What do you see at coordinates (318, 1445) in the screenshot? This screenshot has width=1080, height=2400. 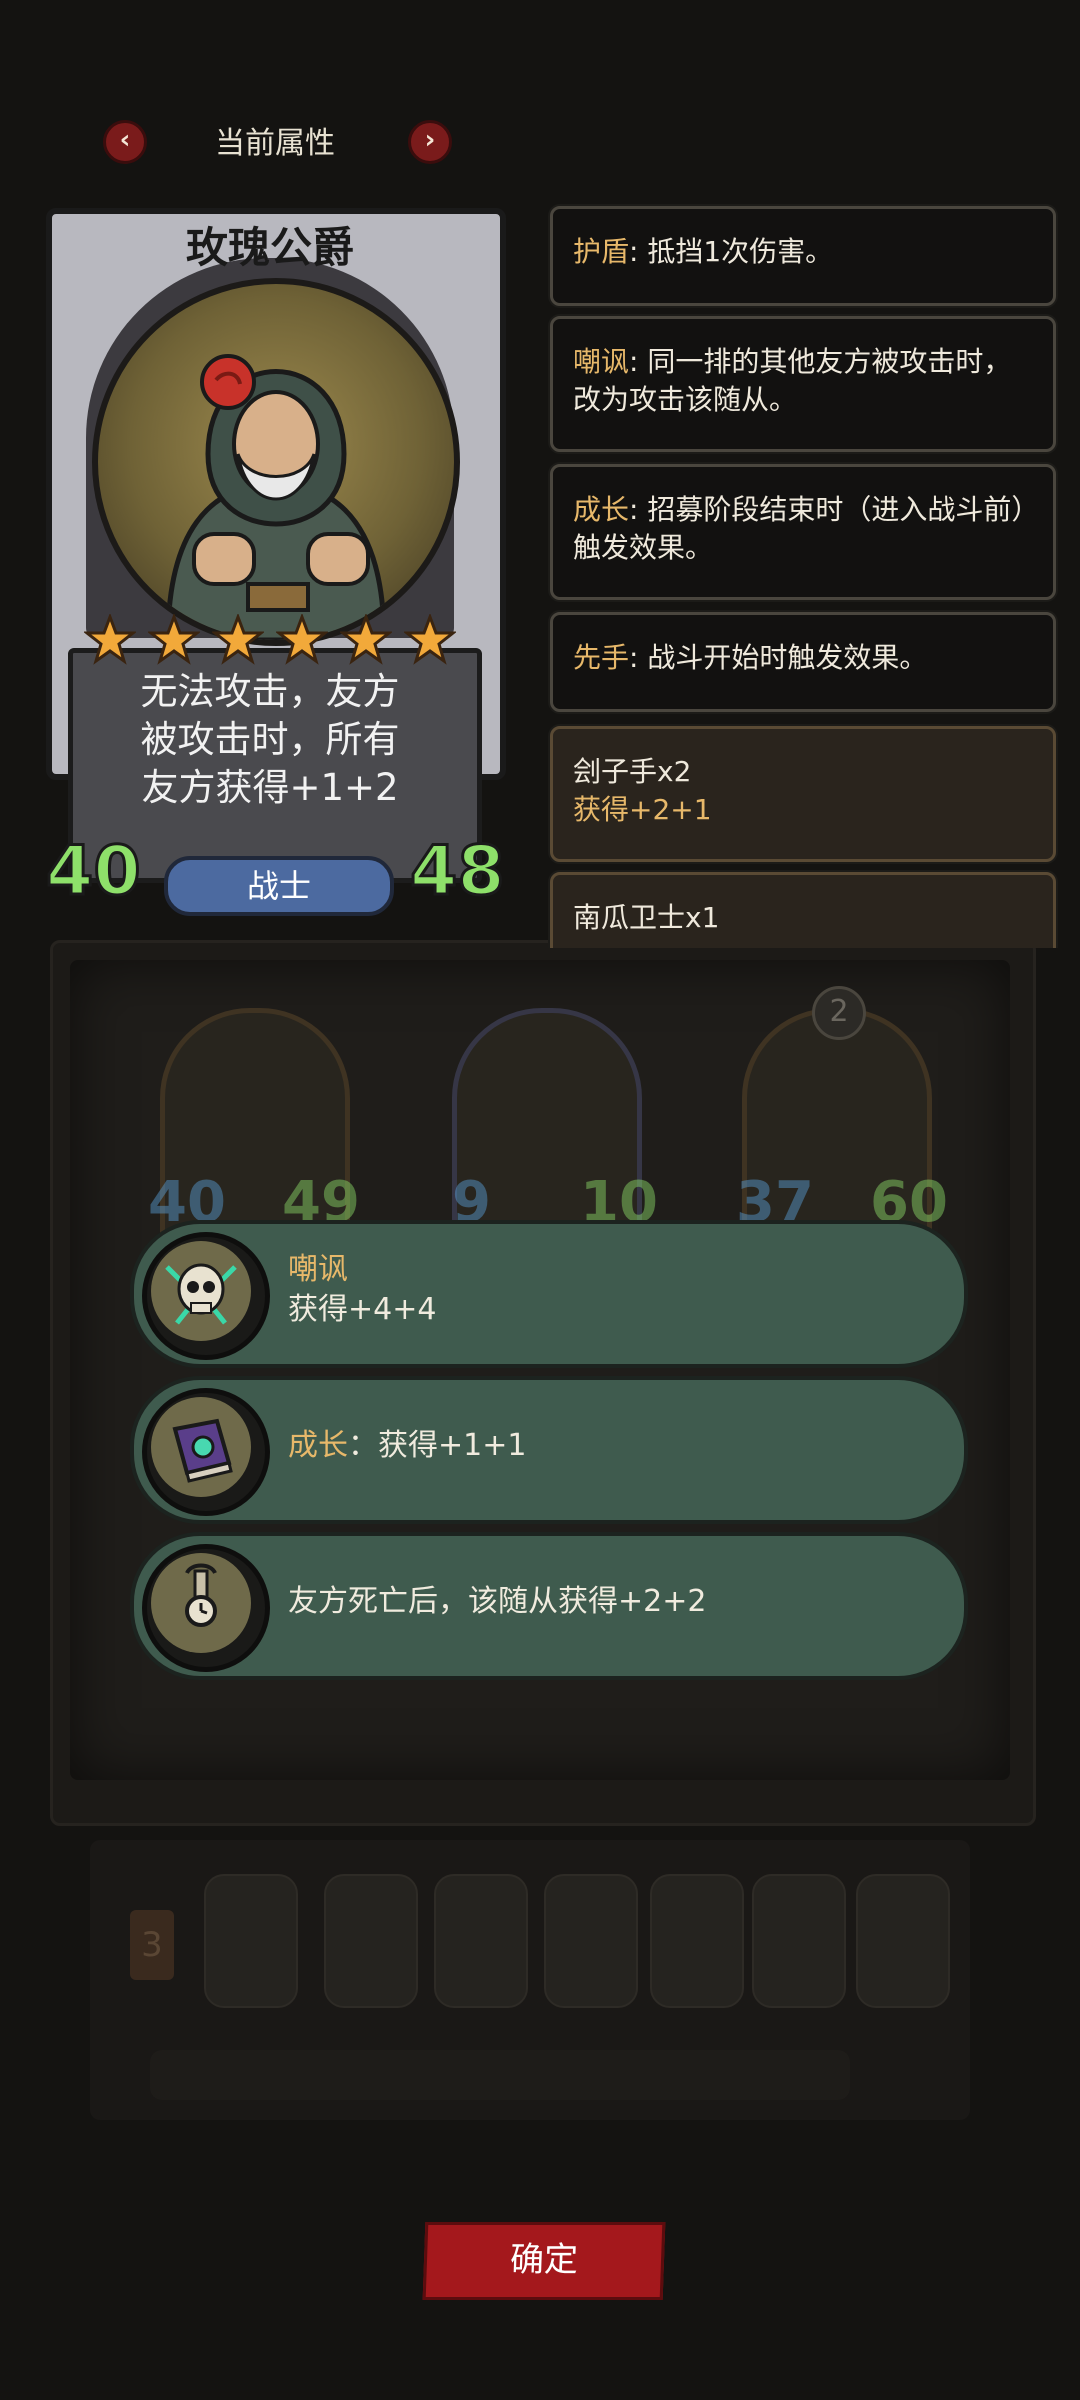 I see `buff-title: 成长` at bounding box center [318, 1445].